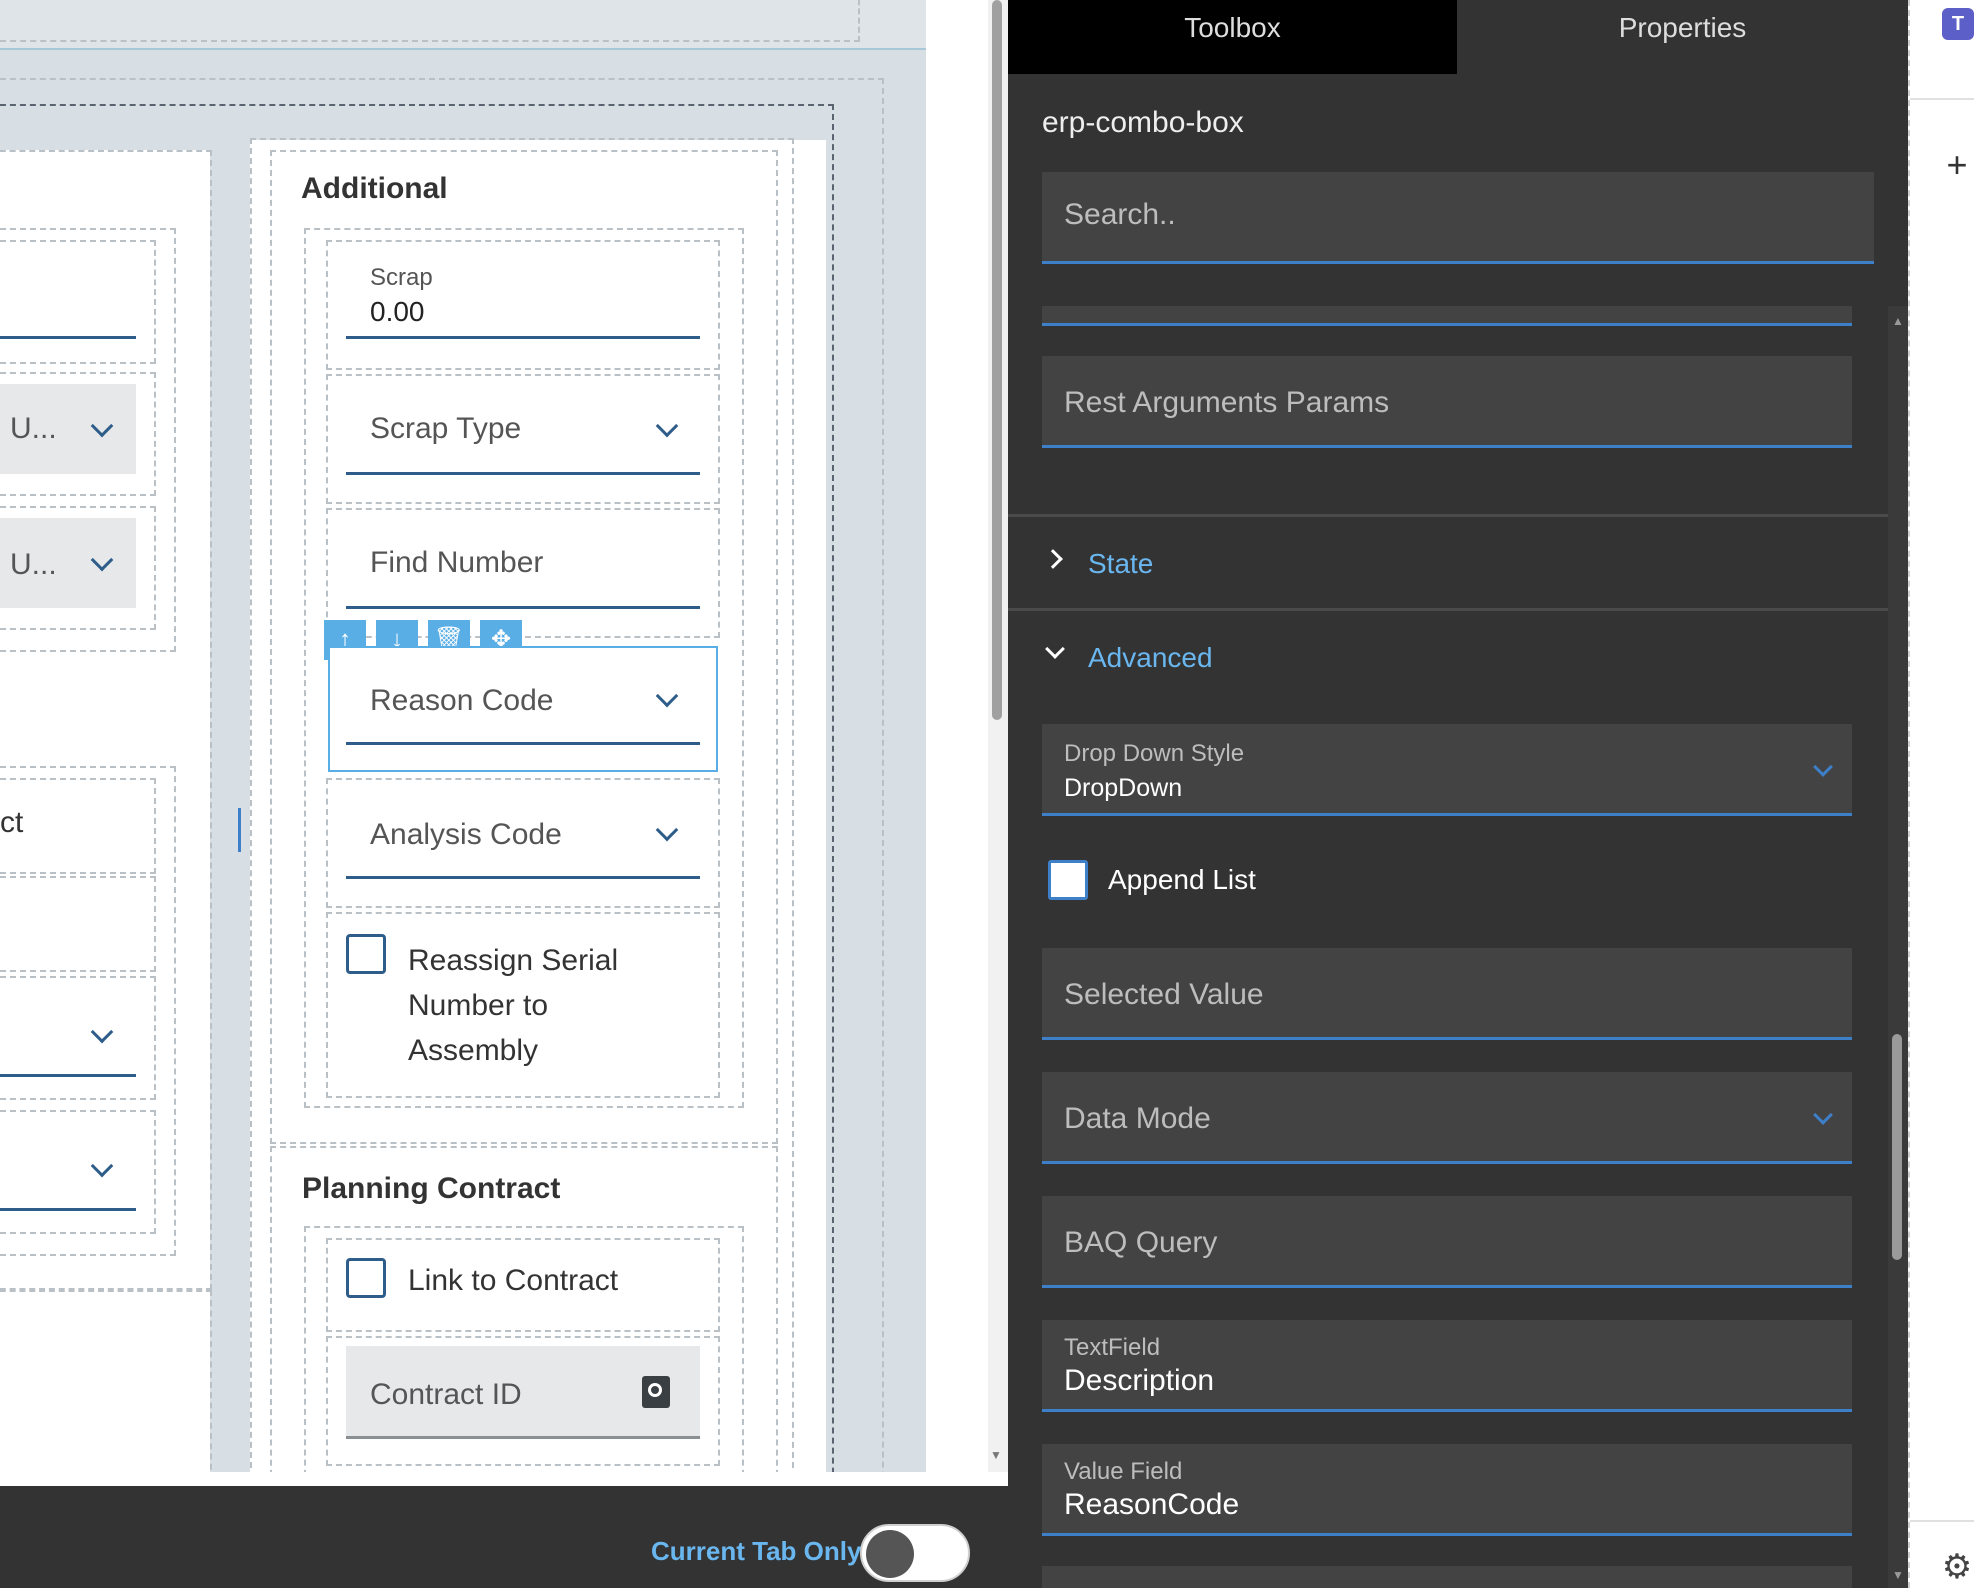 Image resolution: width=1974 pixels, height=1588 pixels. I want to click on scrap-type-underline, so click(523, 473).